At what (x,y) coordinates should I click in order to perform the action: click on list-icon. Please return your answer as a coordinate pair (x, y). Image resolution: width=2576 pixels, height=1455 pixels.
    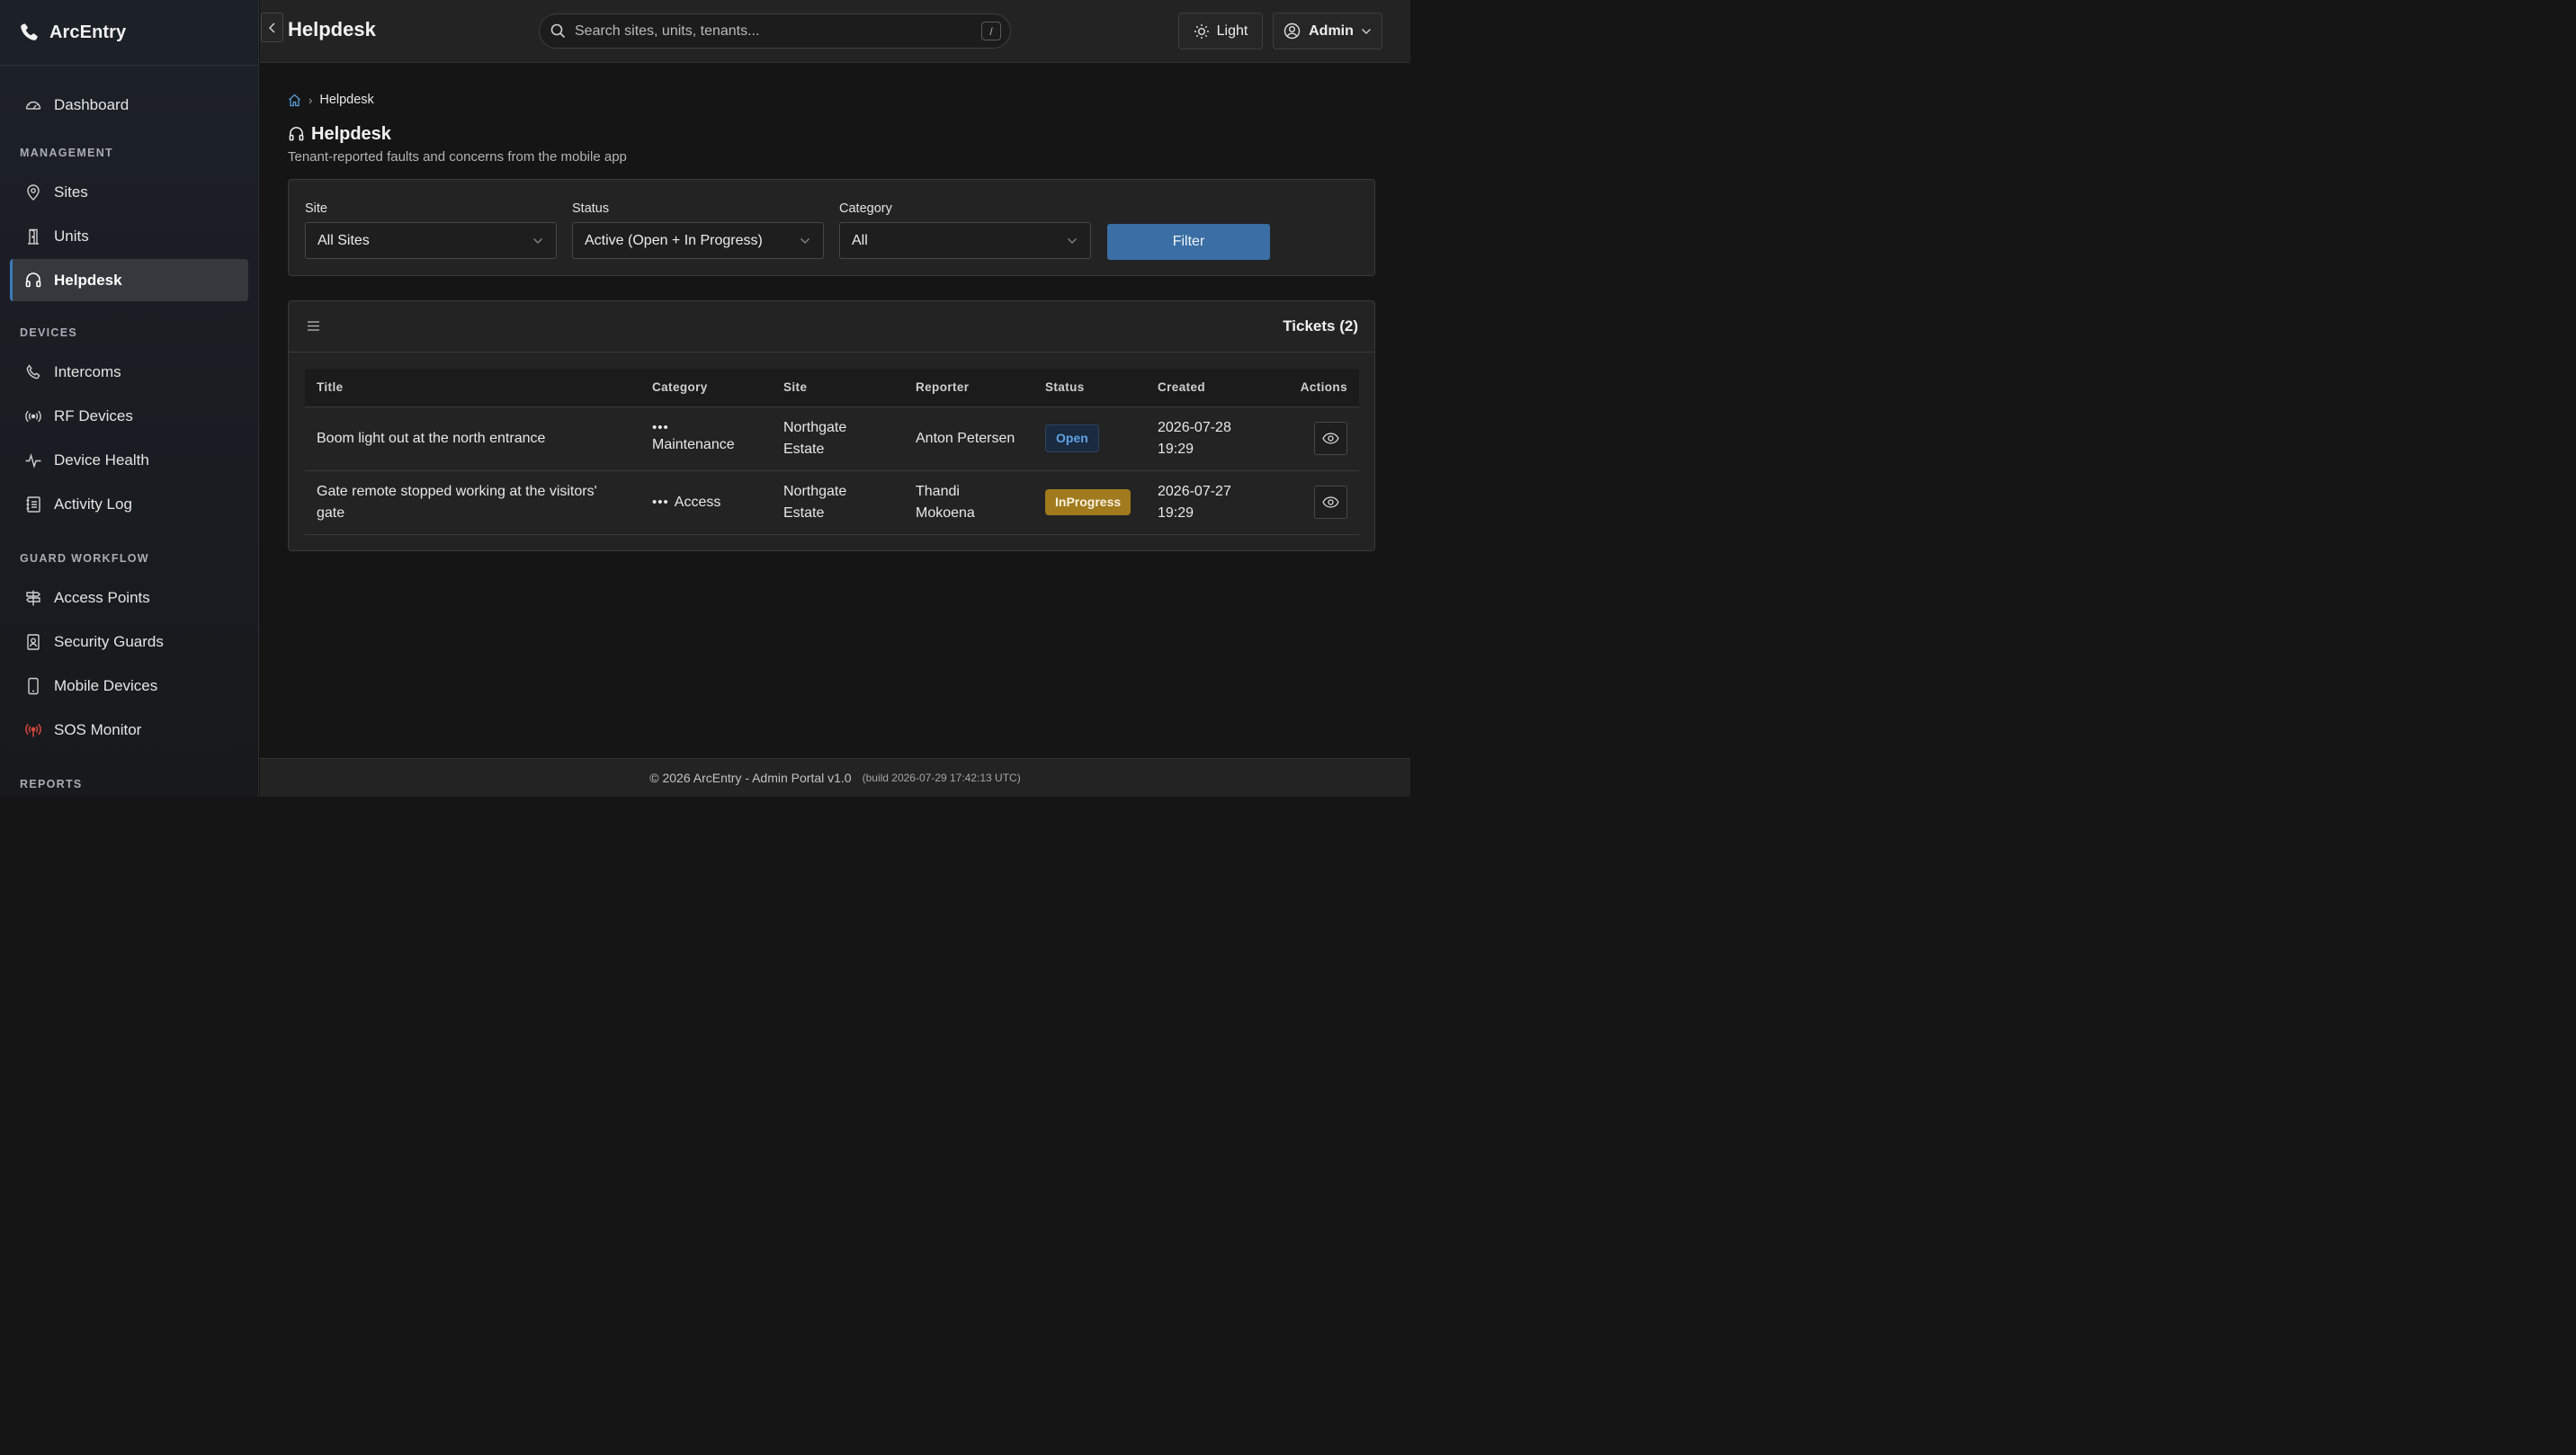
    Looking at the image, I should click on (313, 326).